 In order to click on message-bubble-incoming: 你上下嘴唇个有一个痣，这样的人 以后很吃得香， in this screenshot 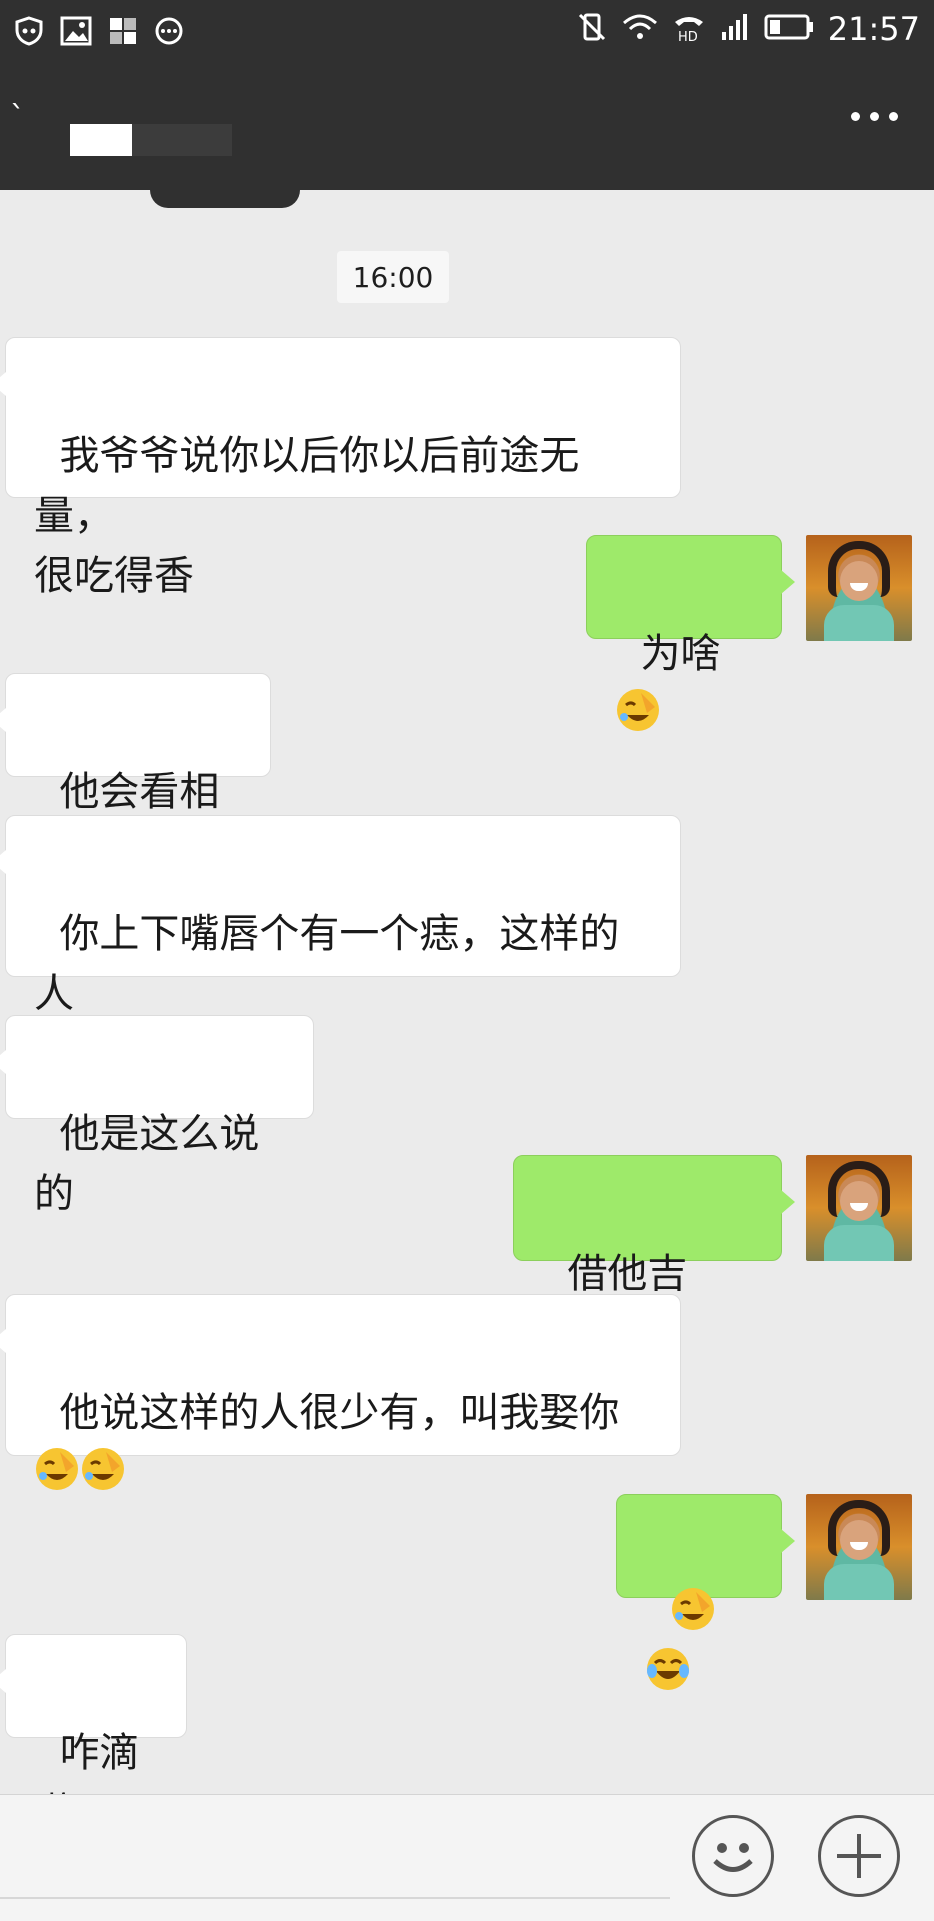, I will do `click(340, 946)`.